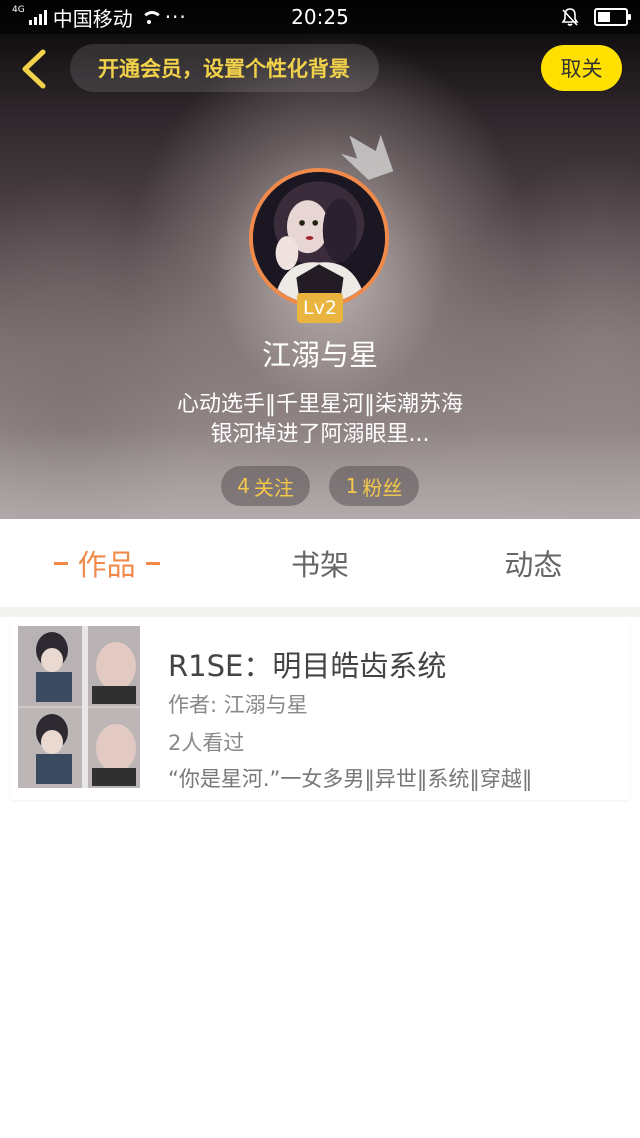 The width and height of the screenshot is (640, 1138). What do you see at coordinates (612, 17) in the screenshot?
I see `battery-icon` at bounding box center [612, 17].